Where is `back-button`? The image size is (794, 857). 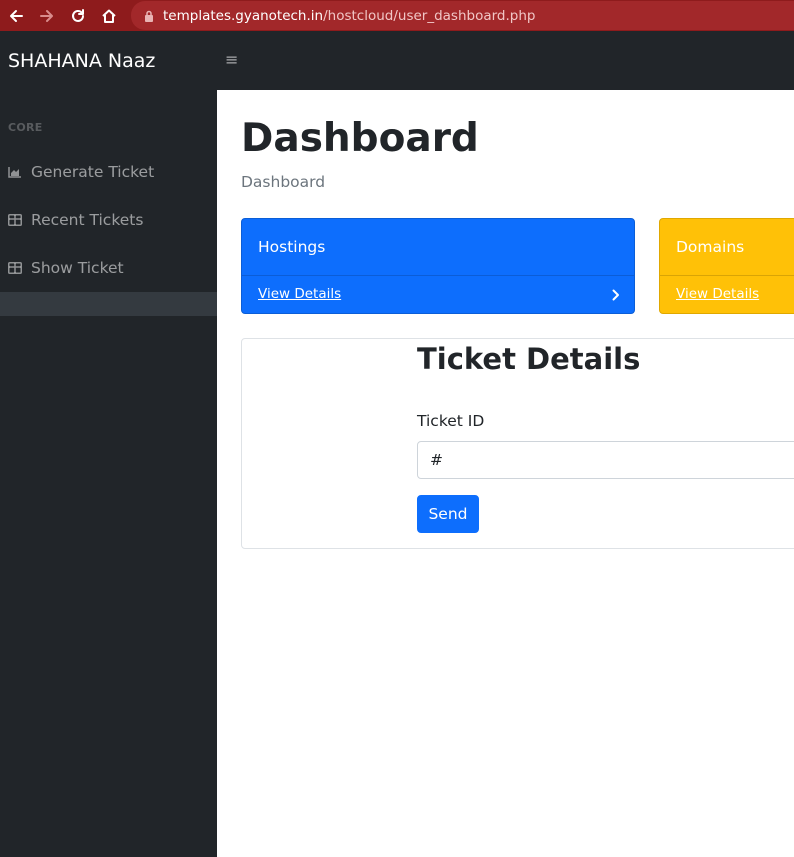 back-button is located at coordinates (15, 15).